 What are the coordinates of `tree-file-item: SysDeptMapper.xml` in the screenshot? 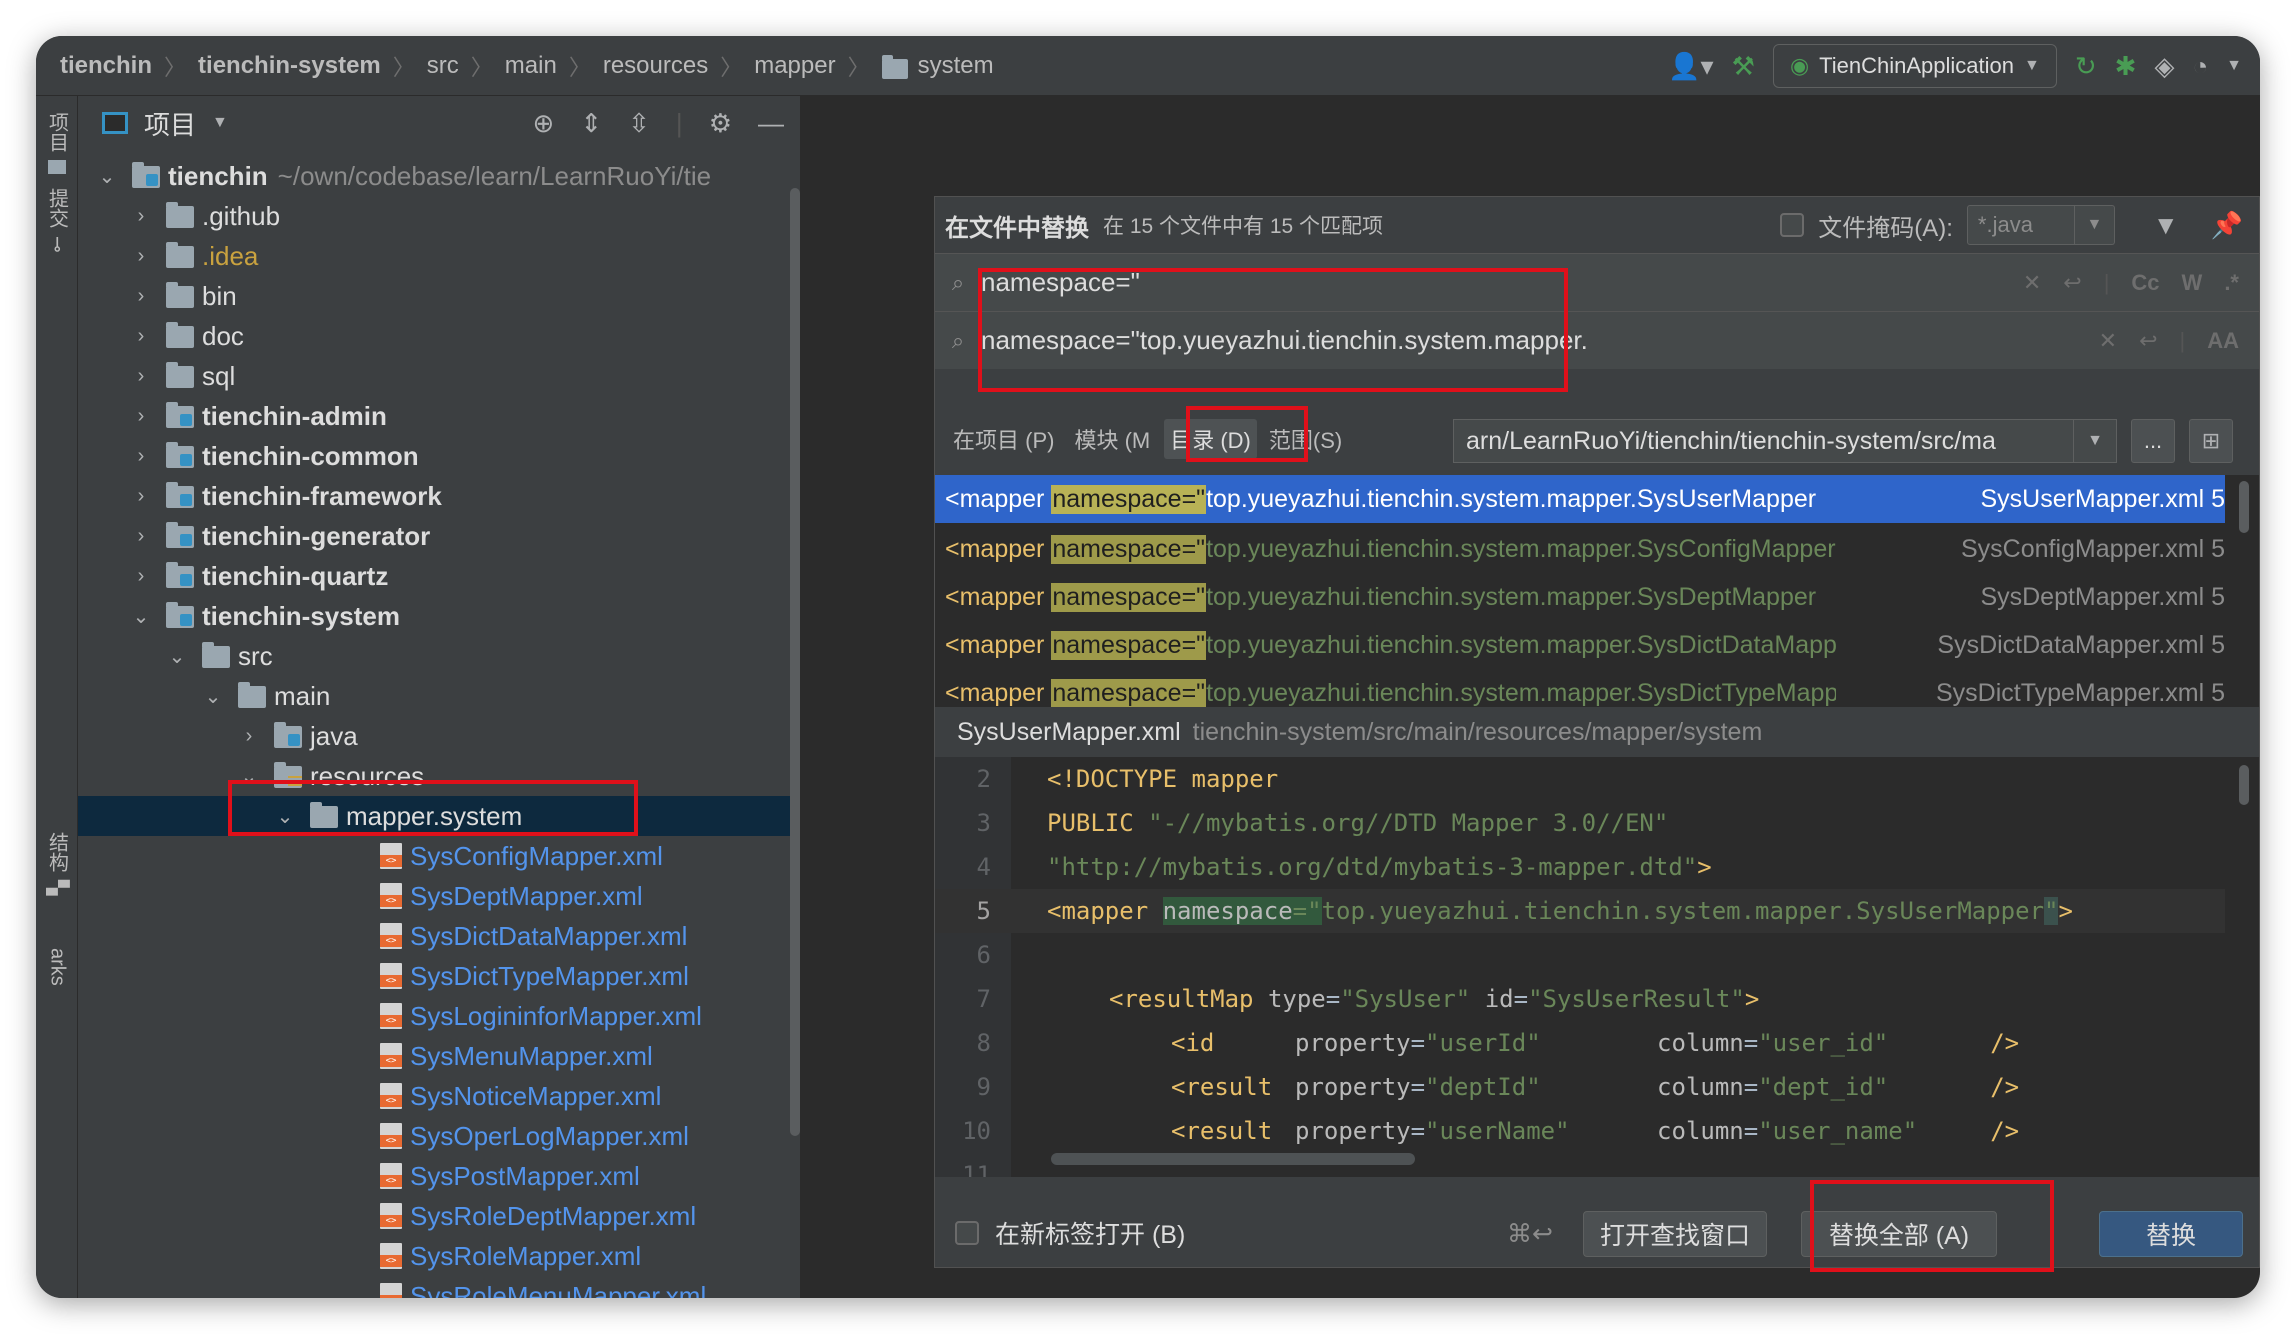 It's located at (434, 896).